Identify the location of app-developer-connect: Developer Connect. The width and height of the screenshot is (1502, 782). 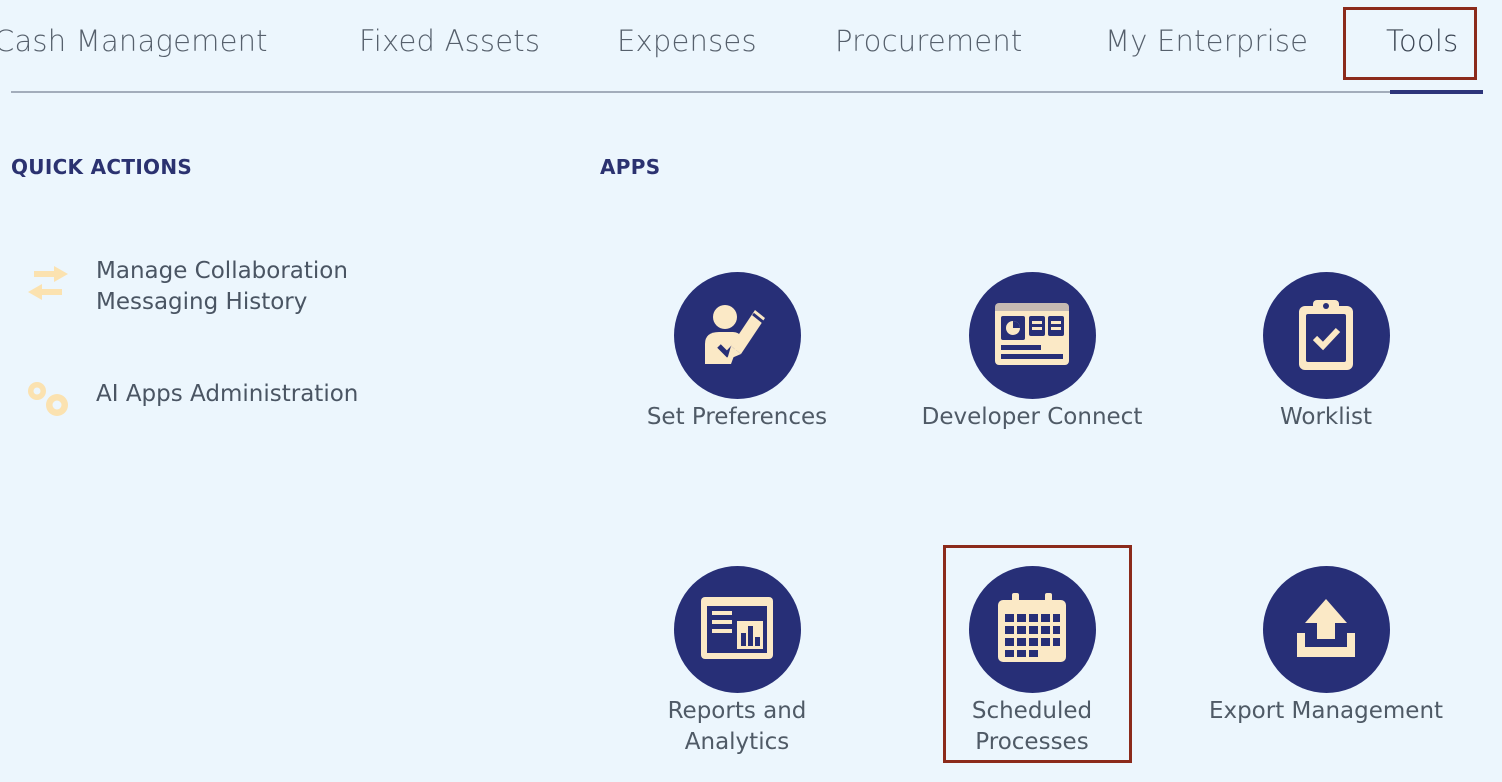
(1032, 352).